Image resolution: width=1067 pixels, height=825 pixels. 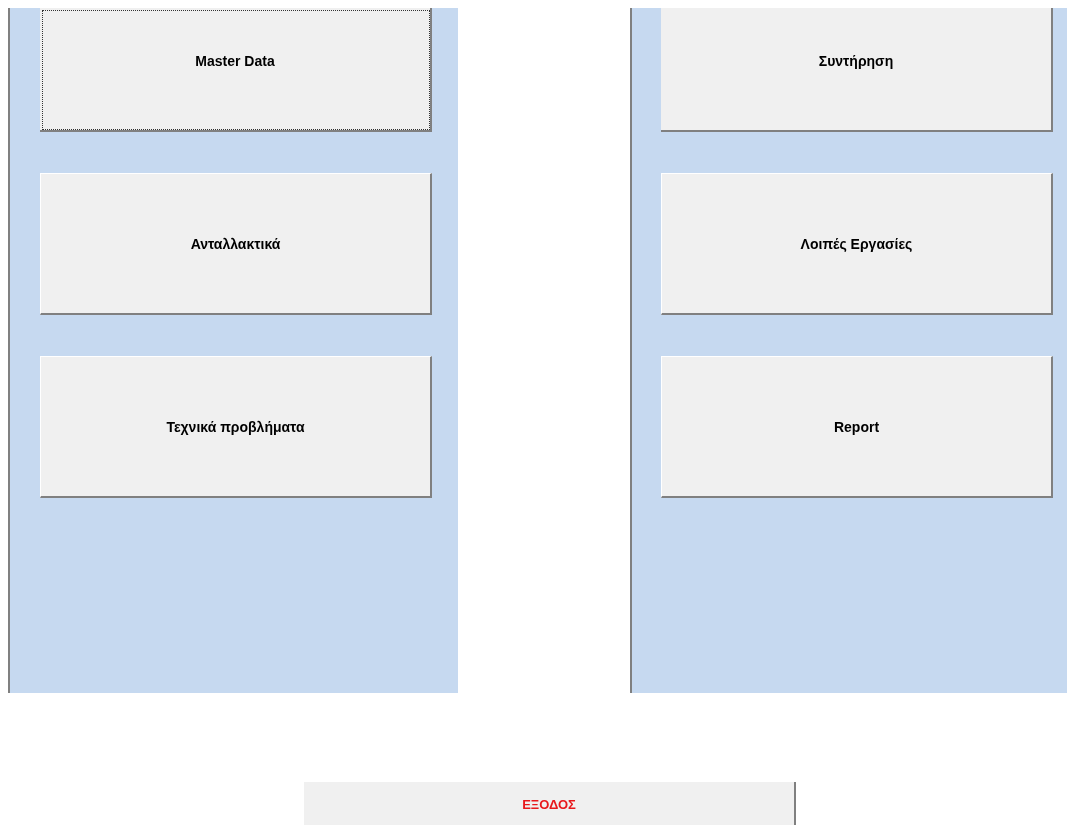 I want to click on exit-button: ΕΞΟΔΟΣ, so click(x=550, y=803).